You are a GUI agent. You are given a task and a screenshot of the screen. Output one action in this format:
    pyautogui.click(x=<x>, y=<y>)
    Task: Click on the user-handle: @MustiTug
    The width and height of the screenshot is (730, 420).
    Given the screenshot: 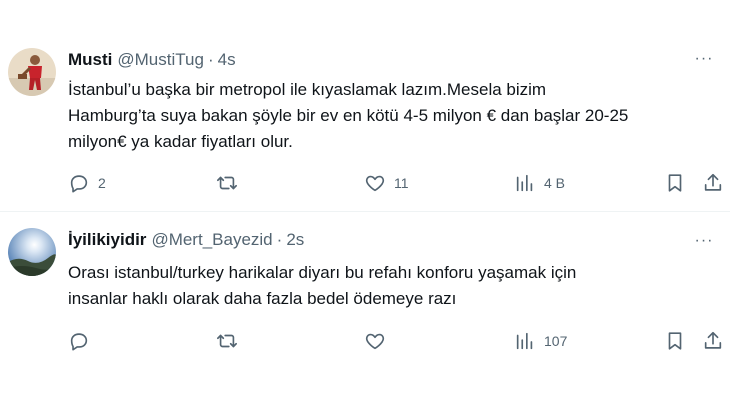 What is the action you would take?
    pyautogui.click(x=160, y=60)
    